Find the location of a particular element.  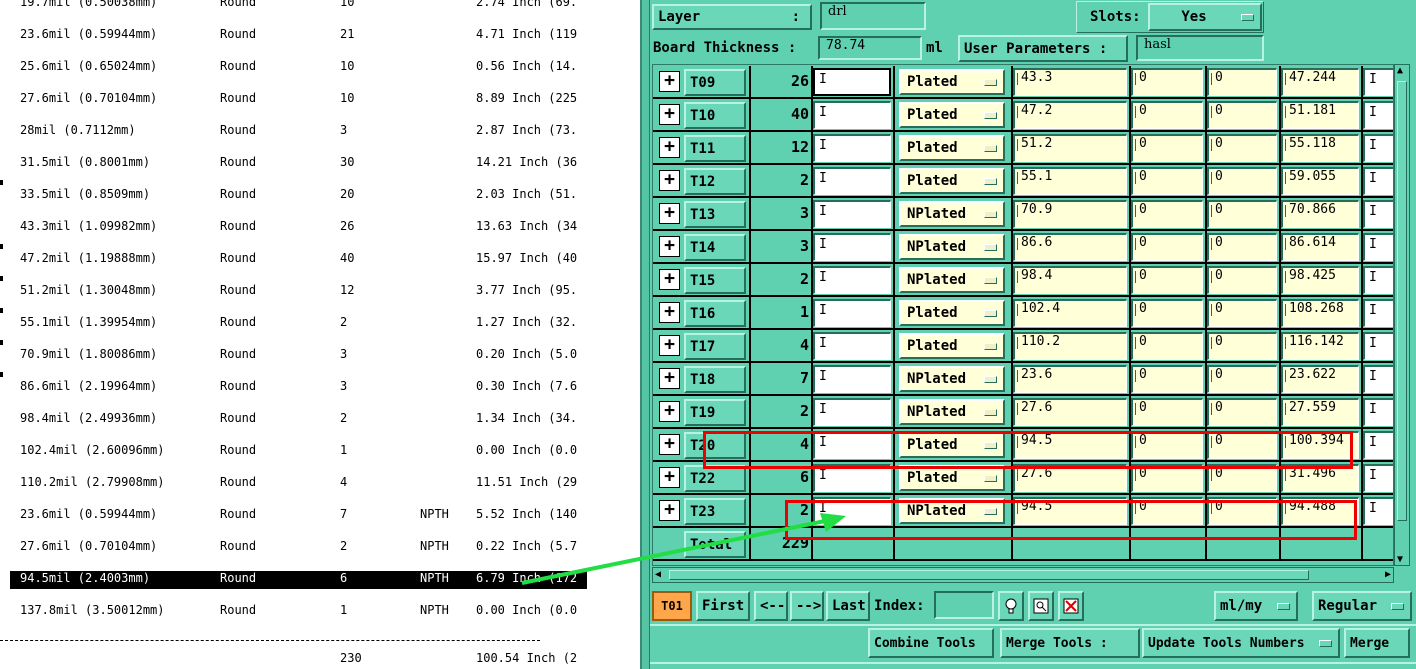

tool-name-button: T16 is located at coordinates (715, 313).